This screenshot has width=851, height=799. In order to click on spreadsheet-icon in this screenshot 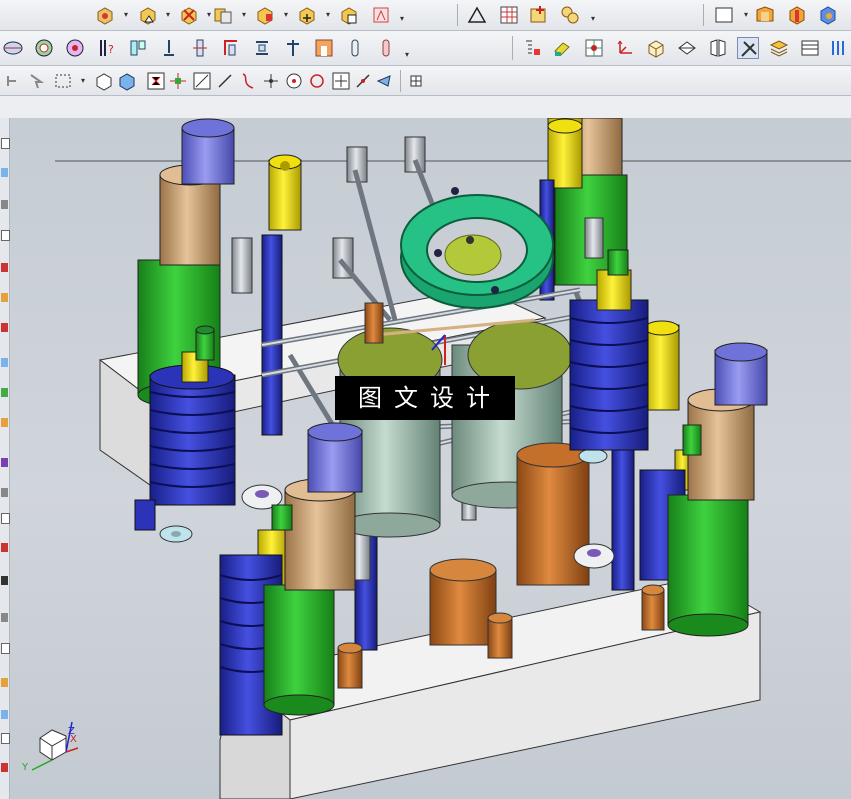, I will do `click(509, 15)`.